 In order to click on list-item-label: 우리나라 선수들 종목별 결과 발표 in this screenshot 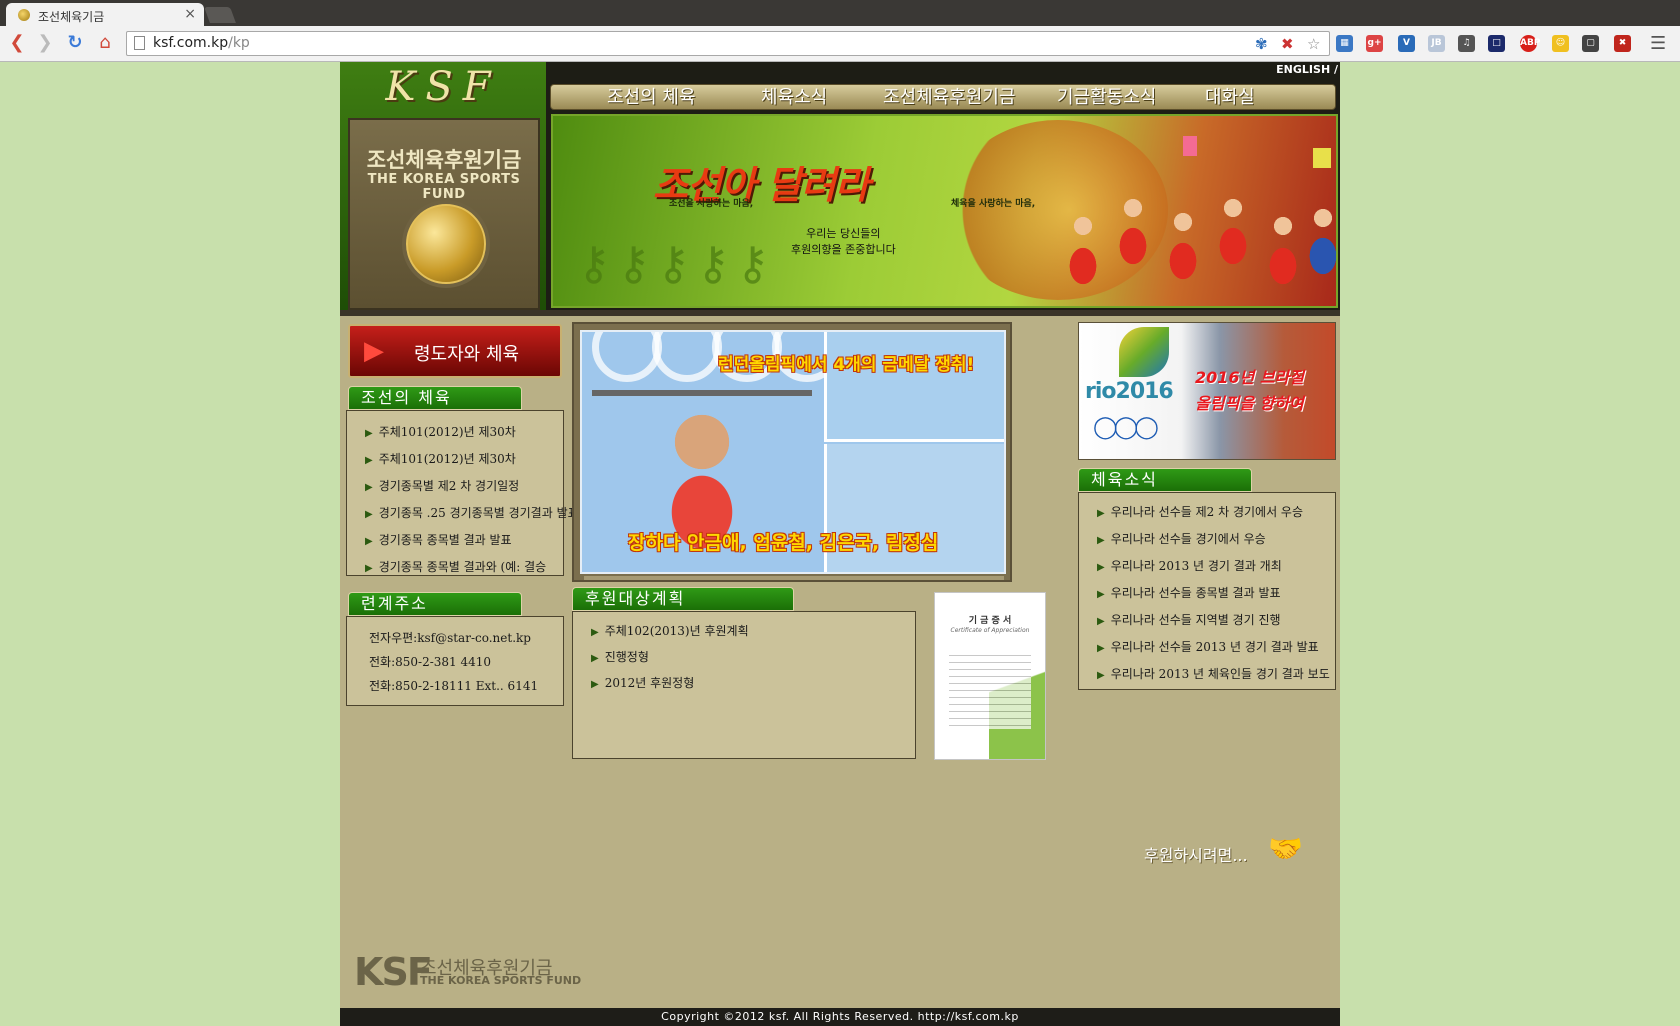, I will do `click(1195, 593)`.